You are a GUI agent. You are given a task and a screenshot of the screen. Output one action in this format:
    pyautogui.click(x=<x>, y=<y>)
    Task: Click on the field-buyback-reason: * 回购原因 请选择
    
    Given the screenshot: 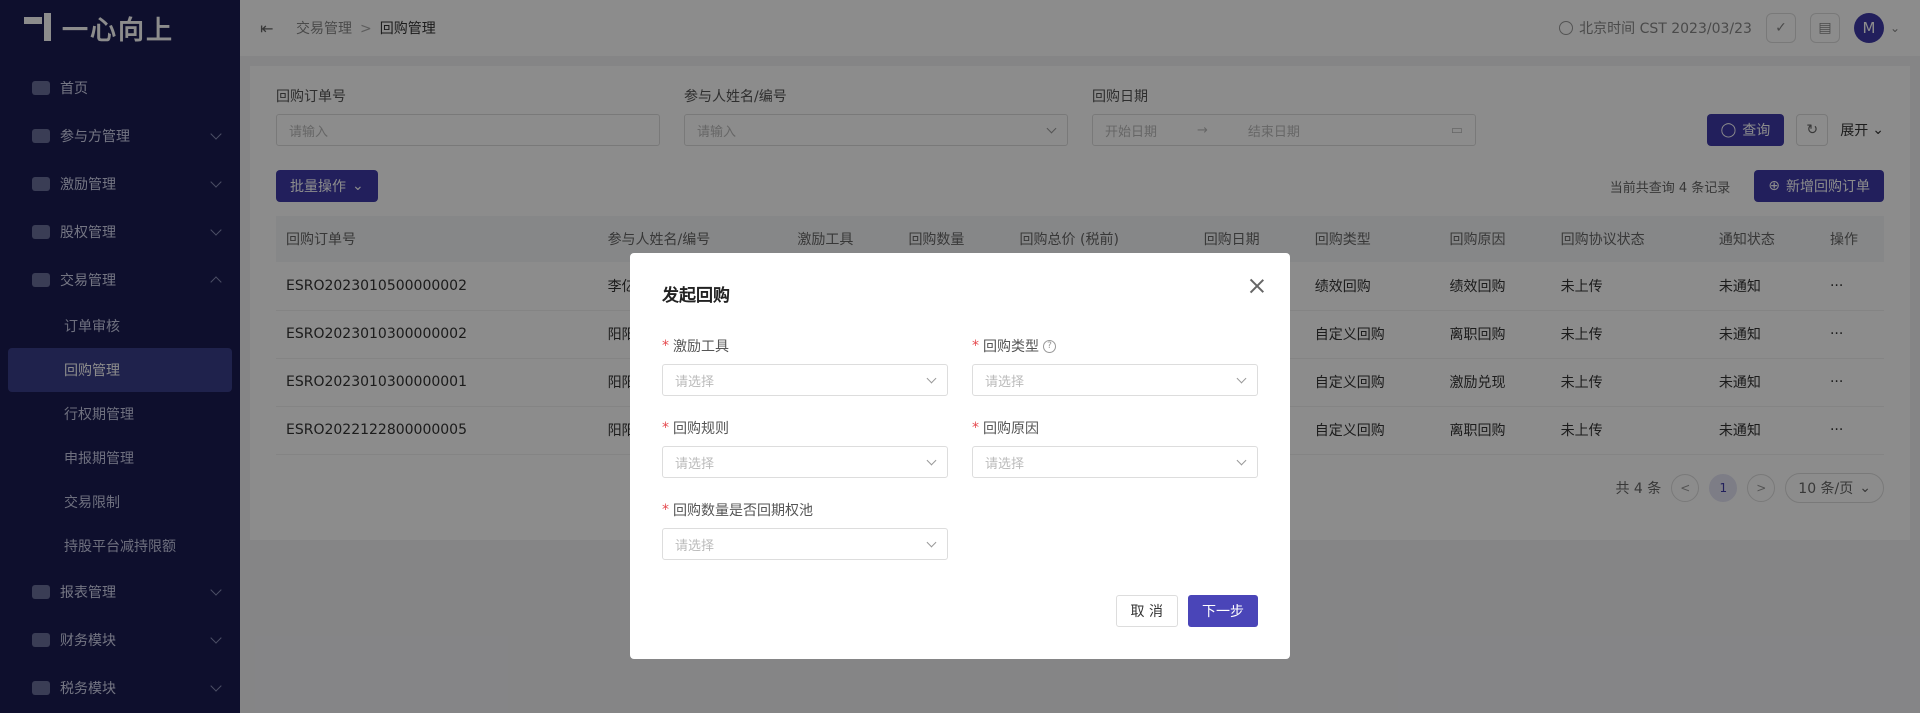 What is the action you would take?
    pyautogui.click(x=1115, y=448)
    